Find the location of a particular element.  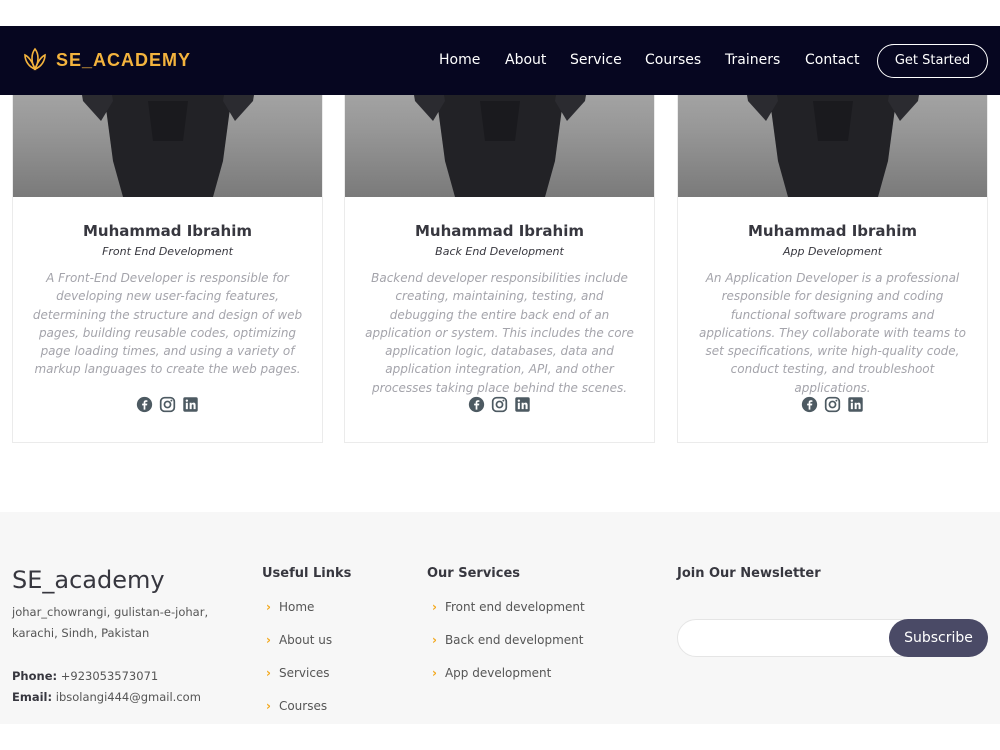

newsletter-email-input is located at coordinates (797, 638).